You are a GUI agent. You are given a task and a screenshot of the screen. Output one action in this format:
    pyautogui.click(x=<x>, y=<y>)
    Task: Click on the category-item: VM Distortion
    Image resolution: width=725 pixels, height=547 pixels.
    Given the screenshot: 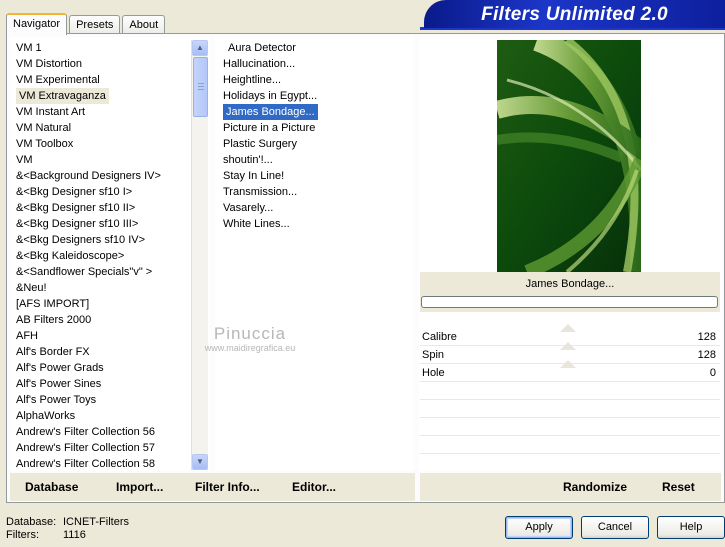 What is the action you would take?
    pyautogui.click(x=49, y=64)
    